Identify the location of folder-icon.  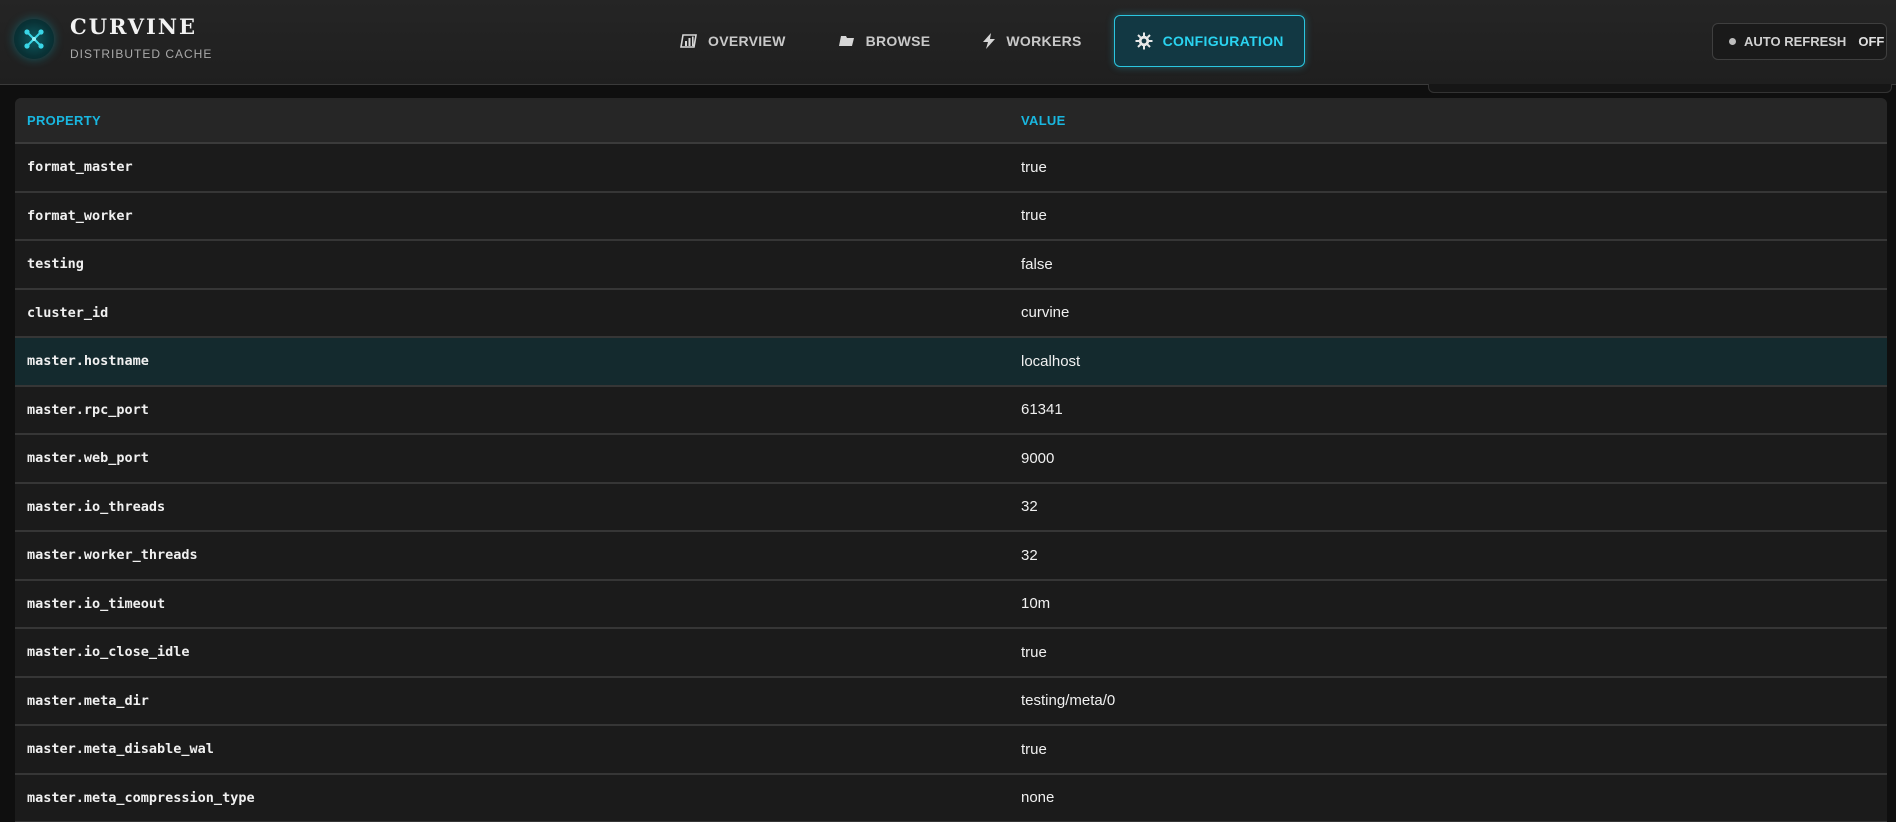
(847, 41).